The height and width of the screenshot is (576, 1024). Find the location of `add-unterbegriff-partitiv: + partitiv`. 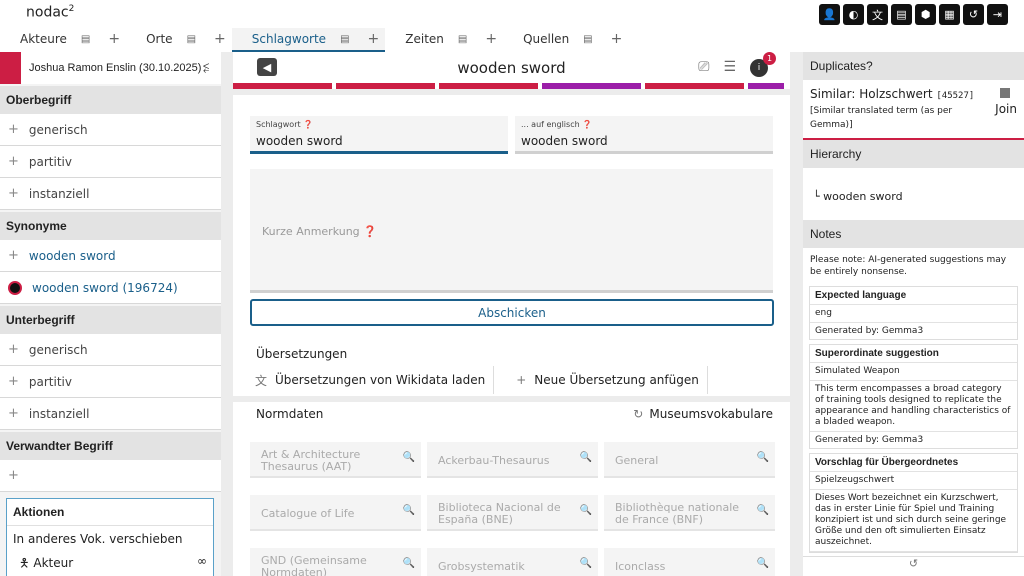

add-unterbegriff-partitiv: + partitiv is located at coordinates (110, 382).